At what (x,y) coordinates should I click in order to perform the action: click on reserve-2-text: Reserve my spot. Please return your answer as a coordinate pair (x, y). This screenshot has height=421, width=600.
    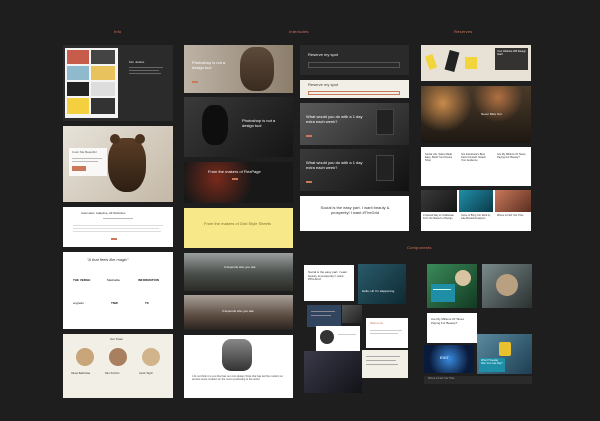
    Looking at the image, I should click on (323, 84).